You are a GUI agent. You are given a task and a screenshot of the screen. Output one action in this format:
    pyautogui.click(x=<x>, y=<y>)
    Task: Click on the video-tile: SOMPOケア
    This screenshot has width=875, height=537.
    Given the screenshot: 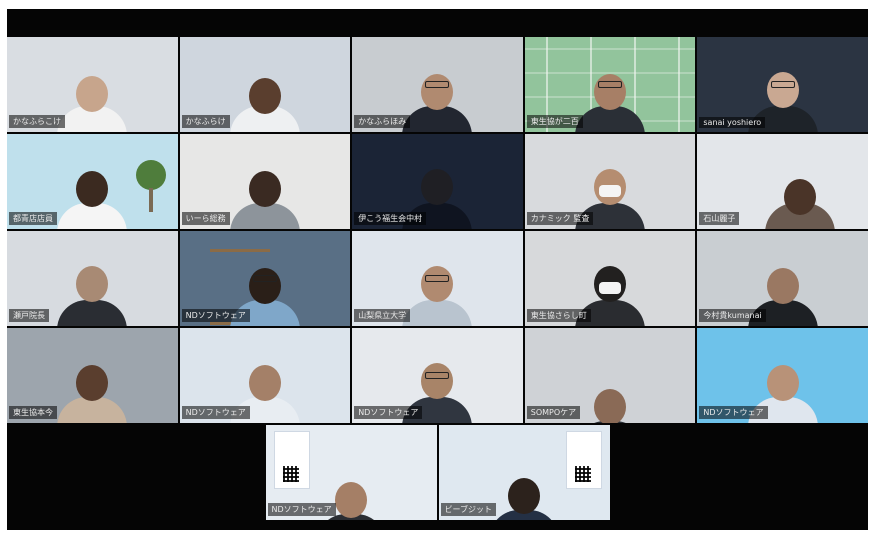 What is the action you would take?
    pyautogui.click(x=610, y=375)
    